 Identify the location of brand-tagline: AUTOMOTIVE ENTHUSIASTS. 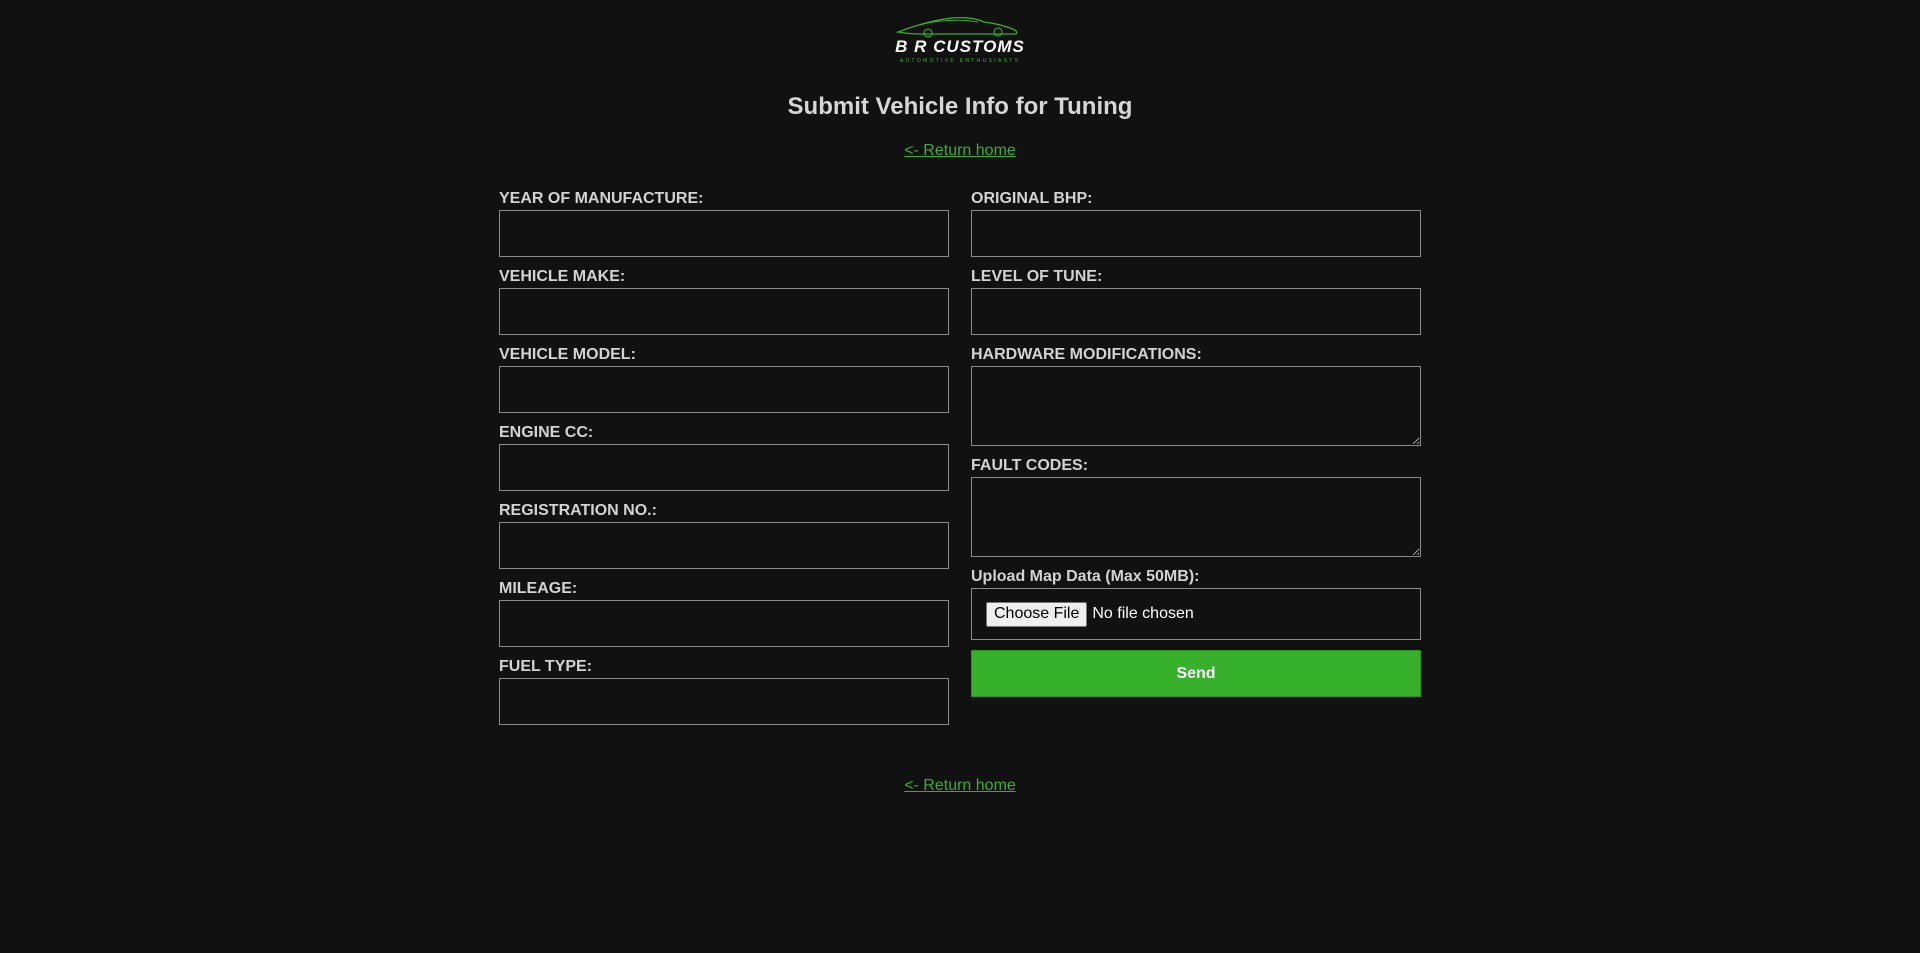
(960, 61).